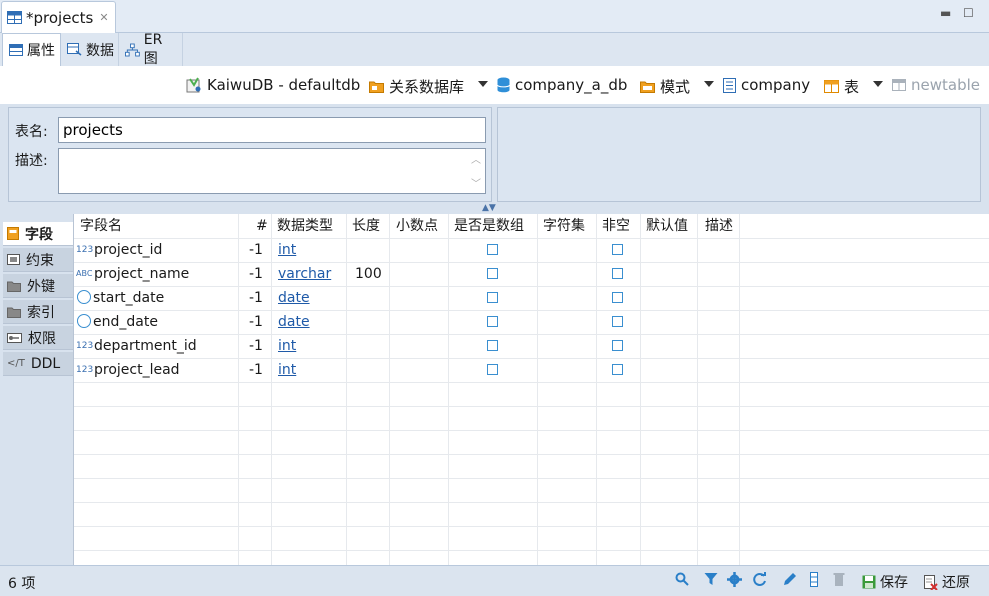 This screenshot has height=596, width=989. What do you see at coordinates (414, 226) in the screenshot?
I see `column-header-scale: 小数点` at bounding box center [414, 226].